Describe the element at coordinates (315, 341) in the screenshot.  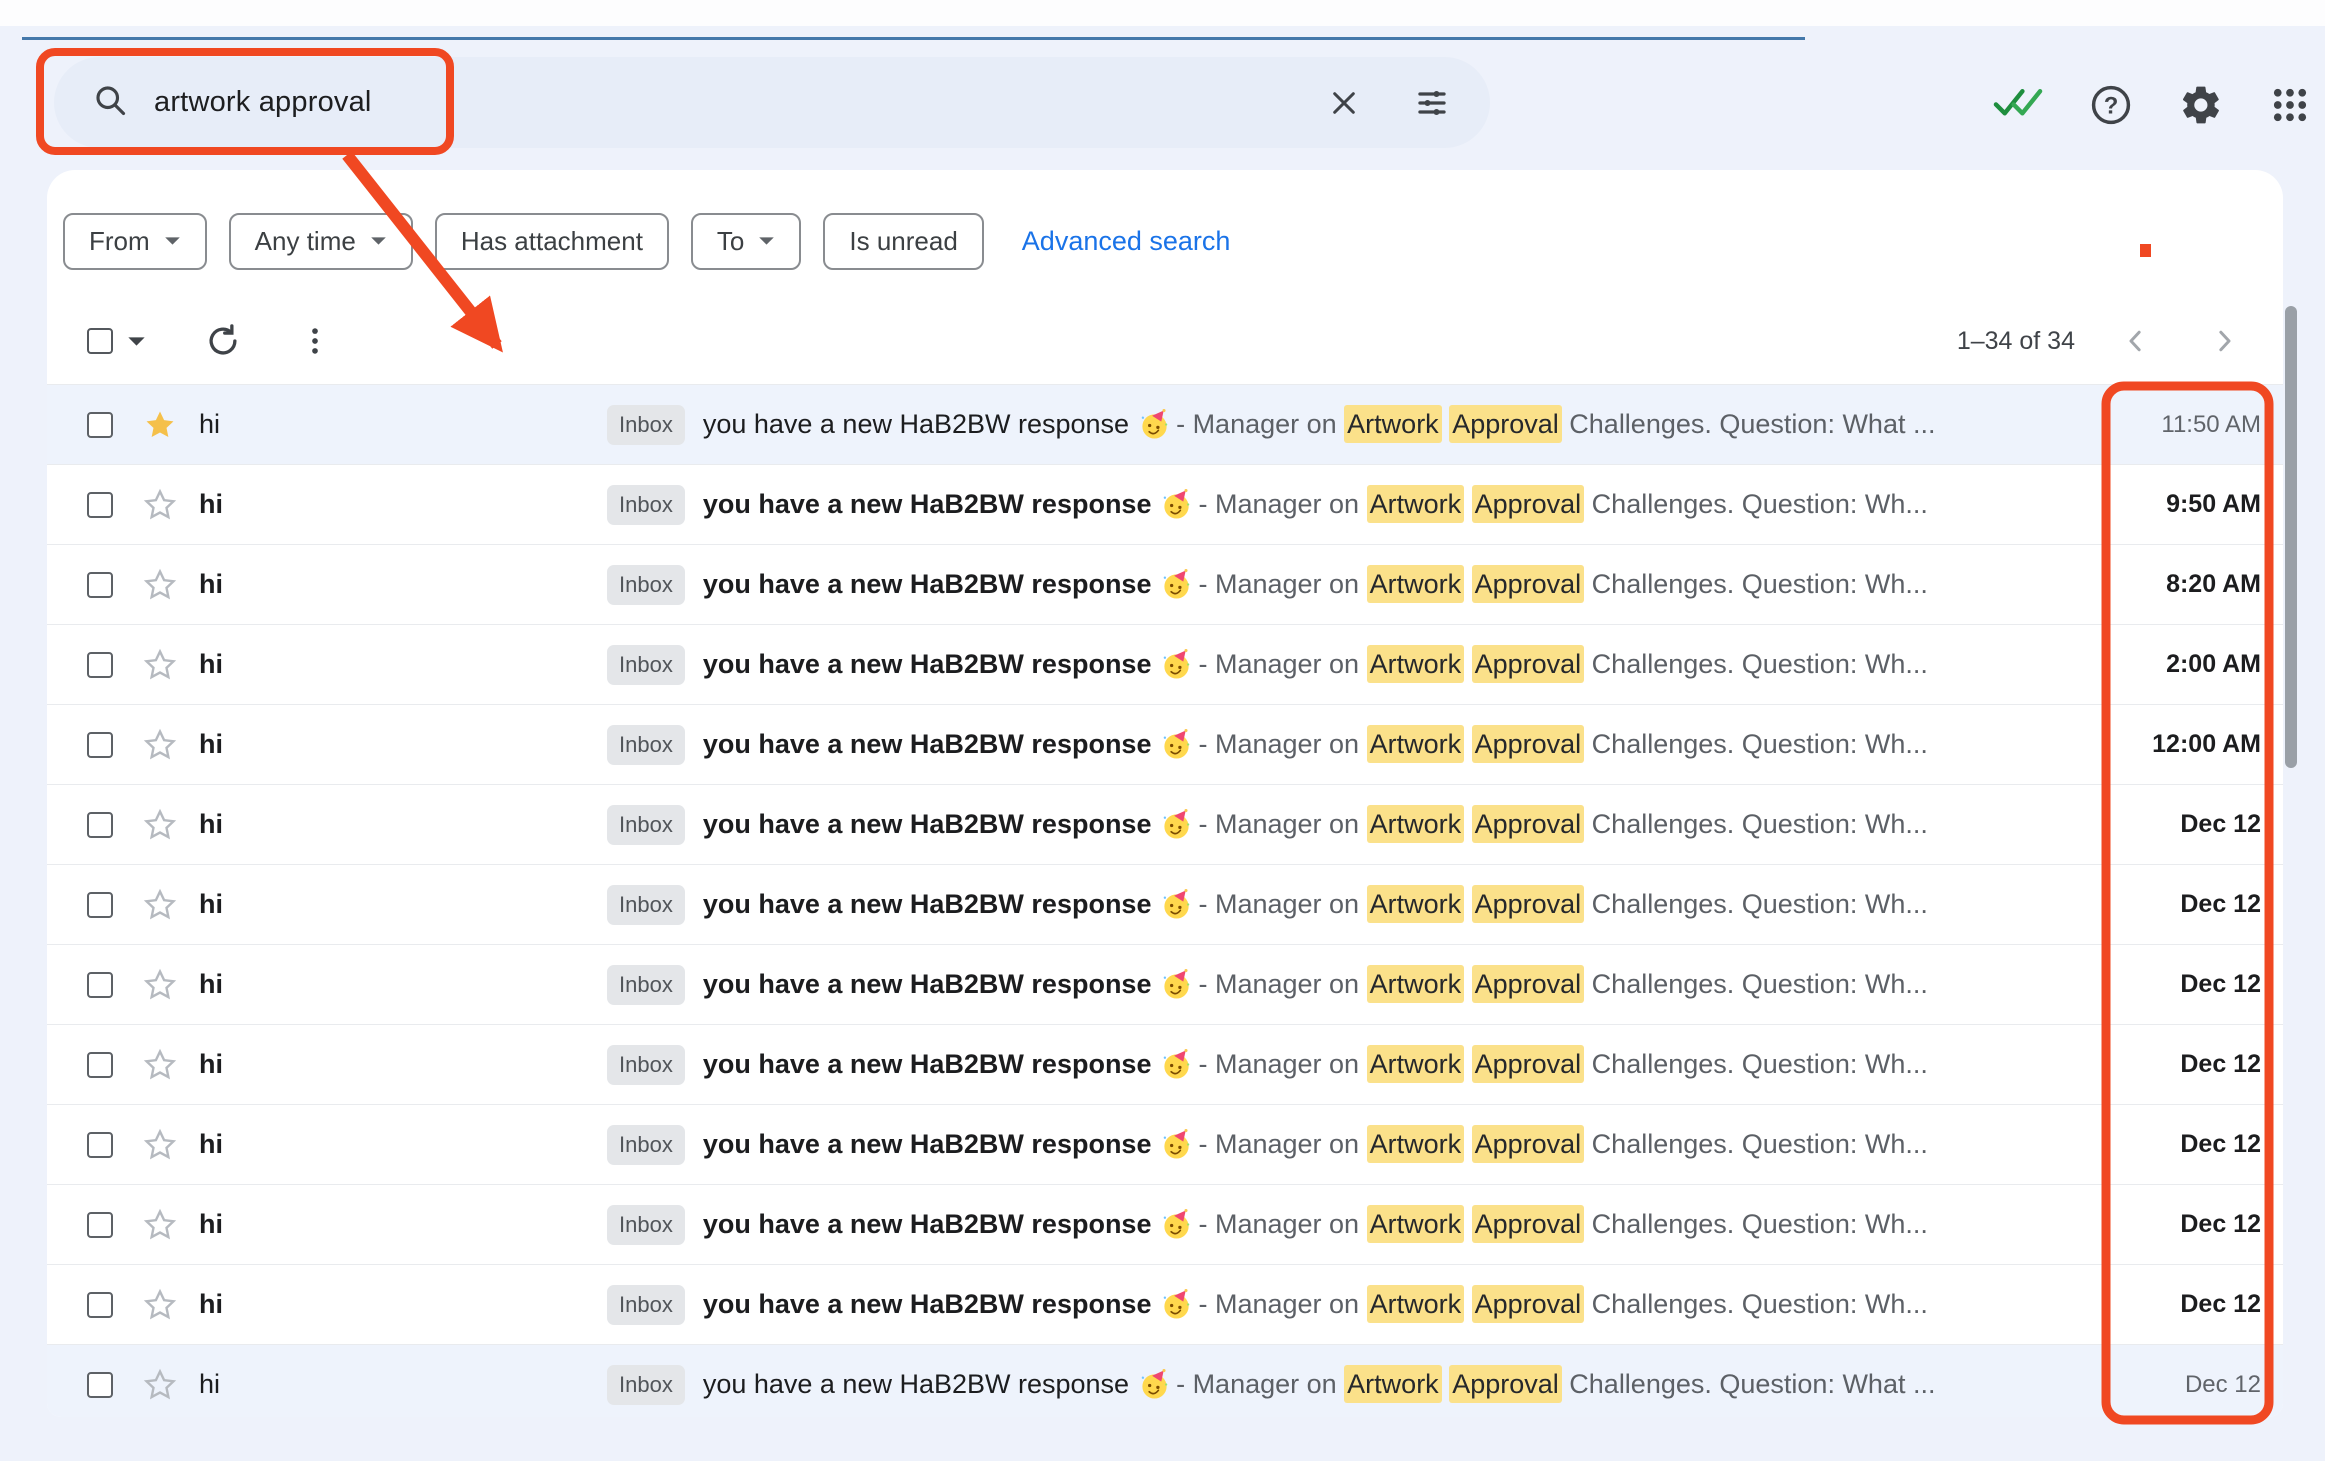
I see `more-options-button` at that location.